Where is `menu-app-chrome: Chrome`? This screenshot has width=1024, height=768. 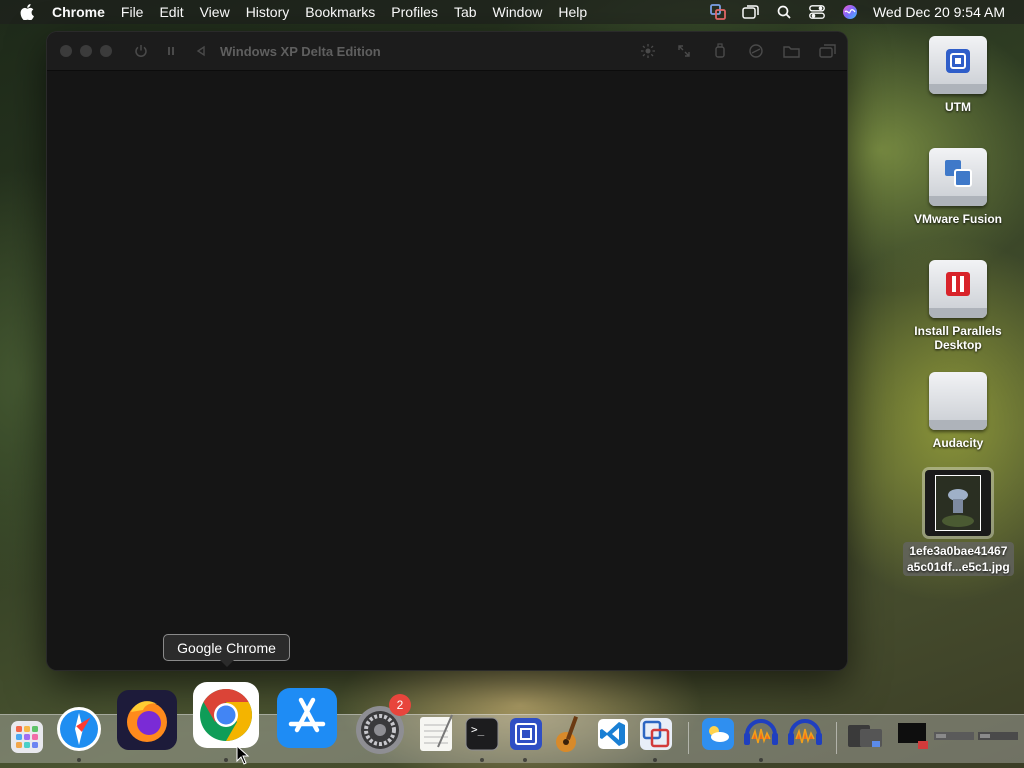 menu-app-chrome: Chrome is located at coordinates (80, 12).